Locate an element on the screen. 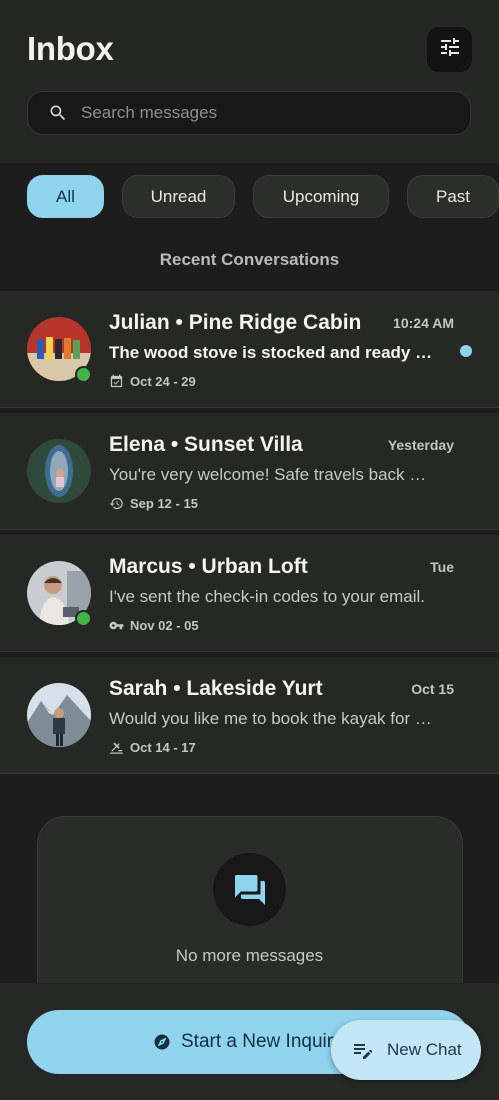 Image resolution: width=499 pixels, height=1100 pixels. conversation-name: Elena • Sunset Villa is located at coordinates (206, 444).